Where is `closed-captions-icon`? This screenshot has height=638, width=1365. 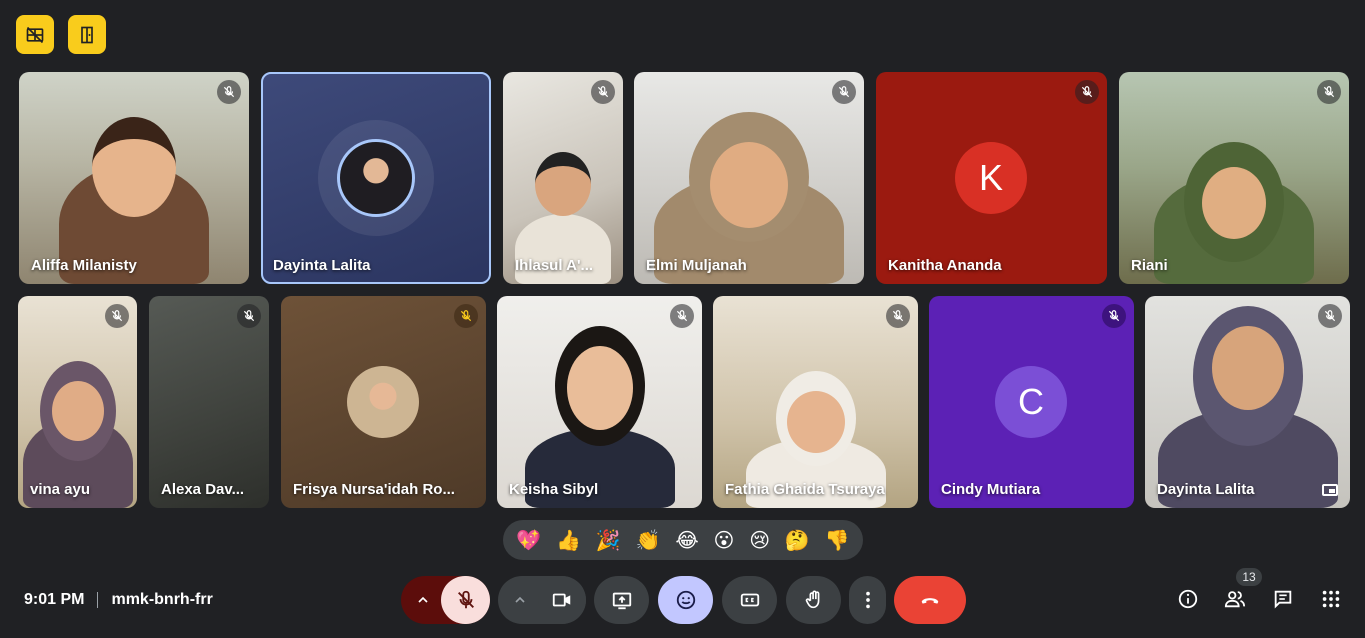 closed-captions-icon is located at coordinates (749, 600).